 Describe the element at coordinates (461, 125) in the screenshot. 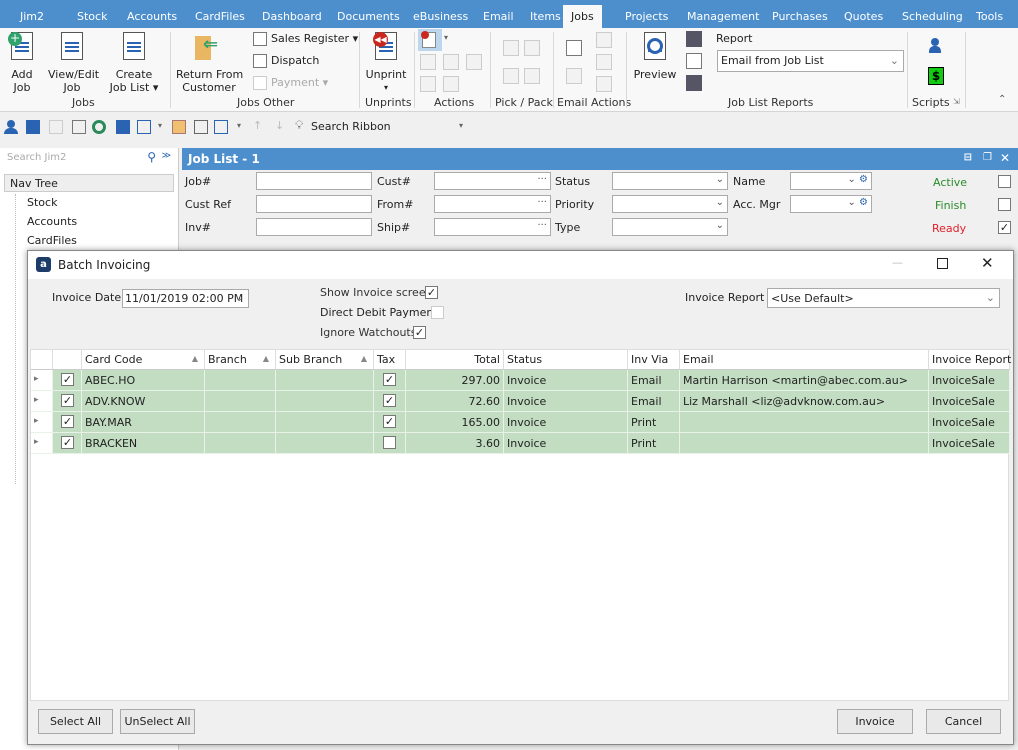

I see `customize-toolbar-icon: ▾` at that location.